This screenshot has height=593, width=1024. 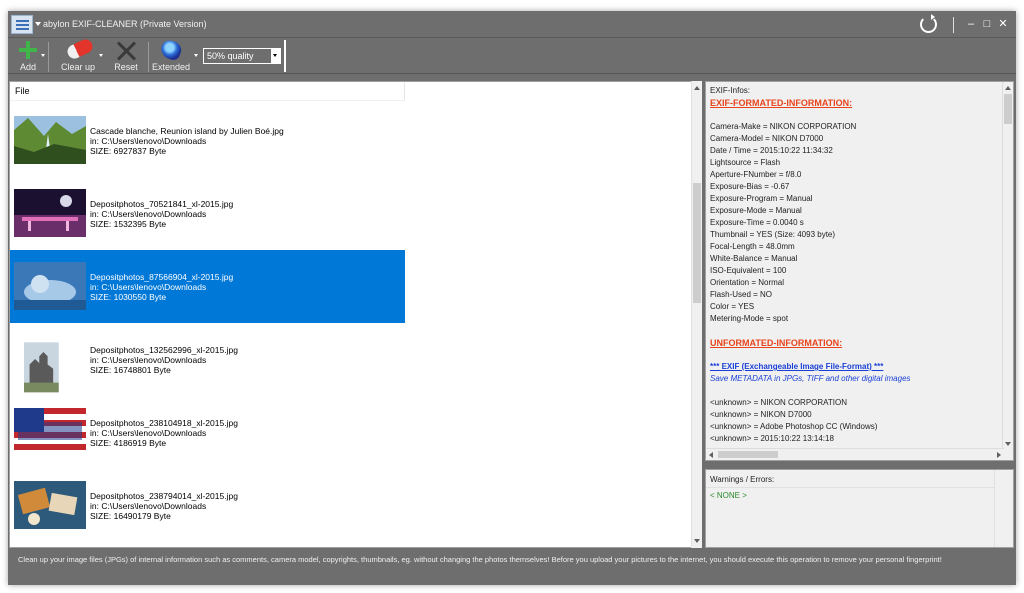 I want to click on warnings-value: < NONE >, so click(x=728, y=495).